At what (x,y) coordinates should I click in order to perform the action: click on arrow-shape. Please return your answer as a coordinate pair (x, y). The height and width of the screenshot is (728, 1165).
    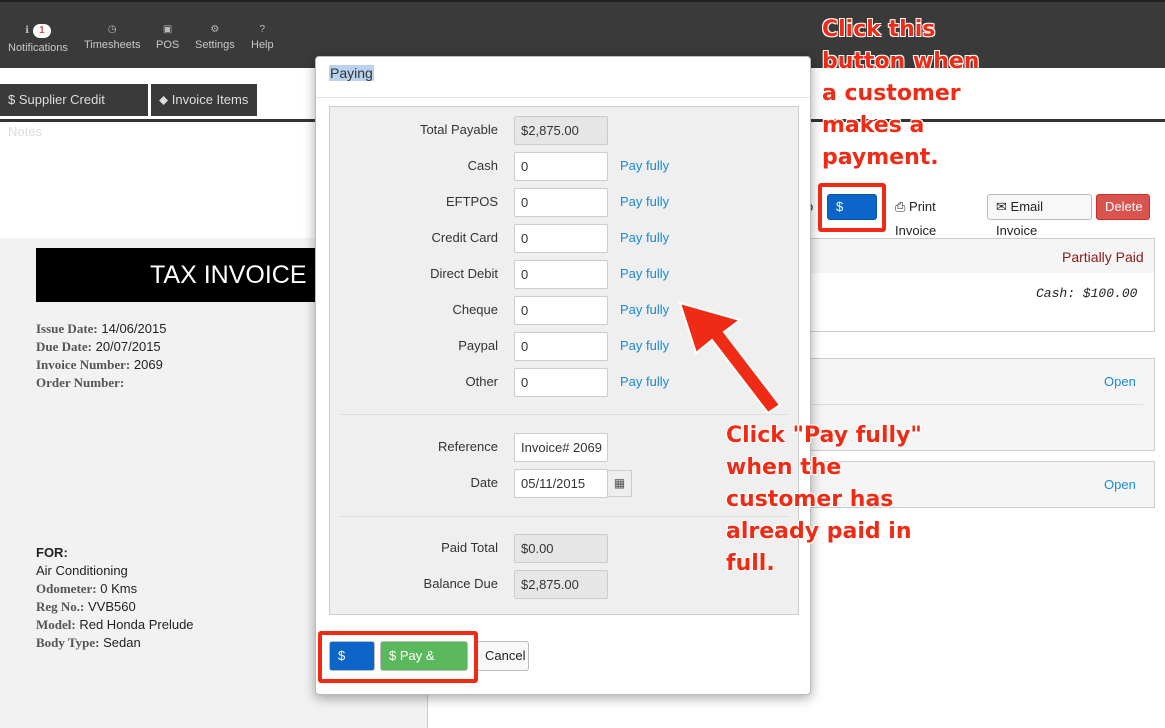
    Looking at the image, I should click on (730, 358).